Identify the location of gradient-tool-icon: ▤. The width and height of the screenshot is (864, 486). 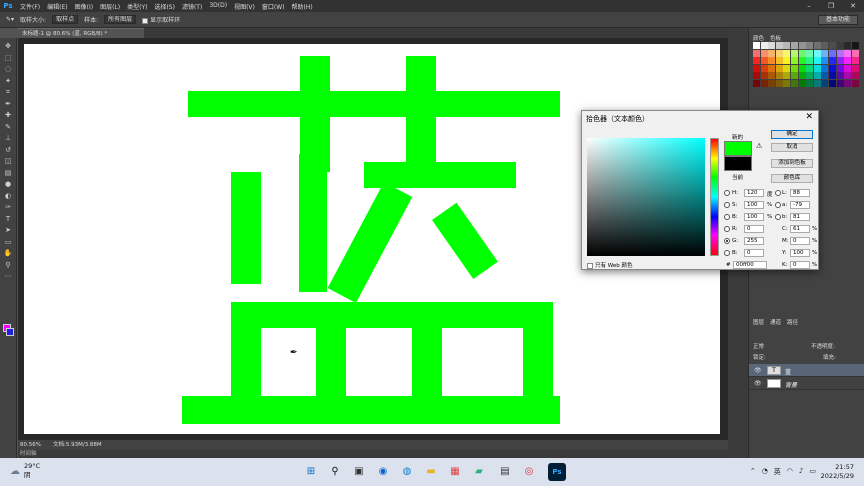
(8, 174).